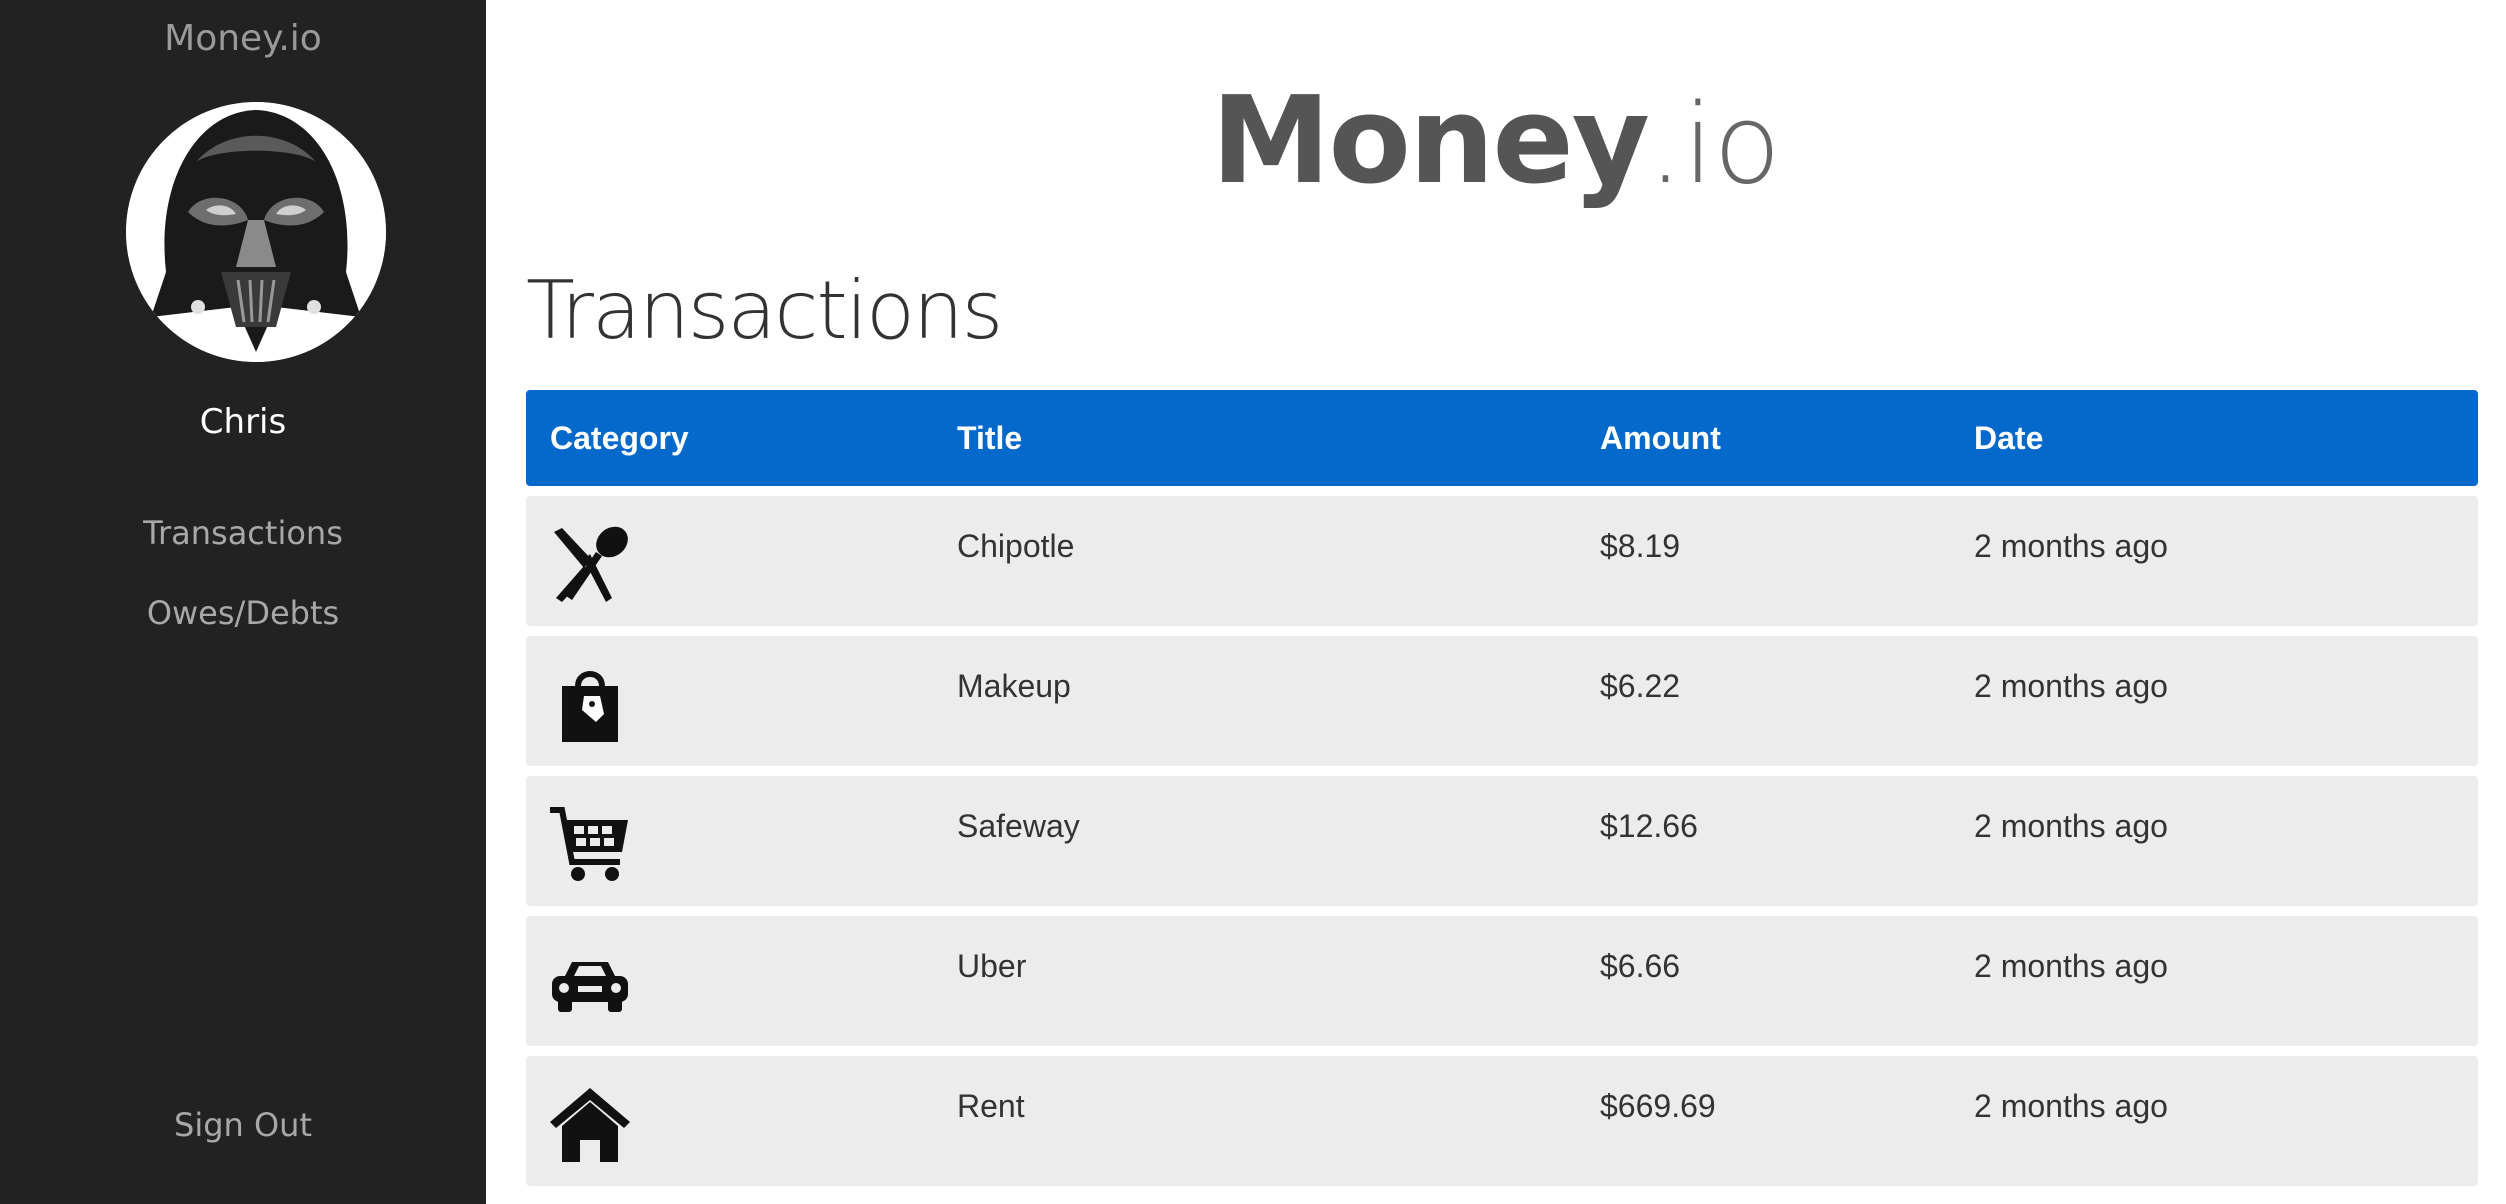 The width and height of the screenshot is (2506, 1204). What do you see at coordinates (1018, 826) in the screenshot?
I see `row-title: Safeway` at bounding box center [1018, 826].